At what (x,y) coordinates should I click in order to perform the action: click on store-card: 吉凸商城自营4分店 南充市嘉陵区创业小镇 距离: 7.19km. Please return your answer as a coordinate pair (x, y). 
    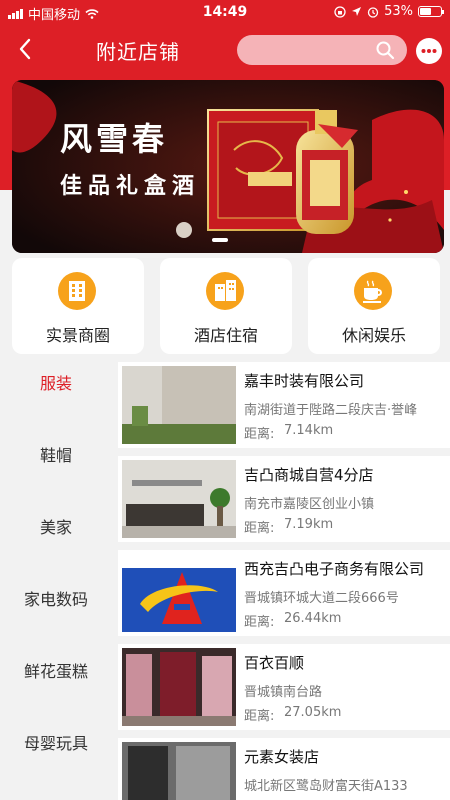
    Looking at the image, I should click on (284, 499).